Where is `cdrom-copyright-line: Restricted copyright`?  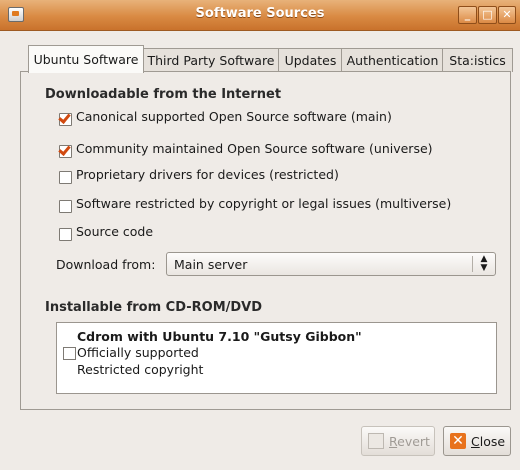
cdrom-copyright-line: Restricted copyright is located at coordinates (140, 369).